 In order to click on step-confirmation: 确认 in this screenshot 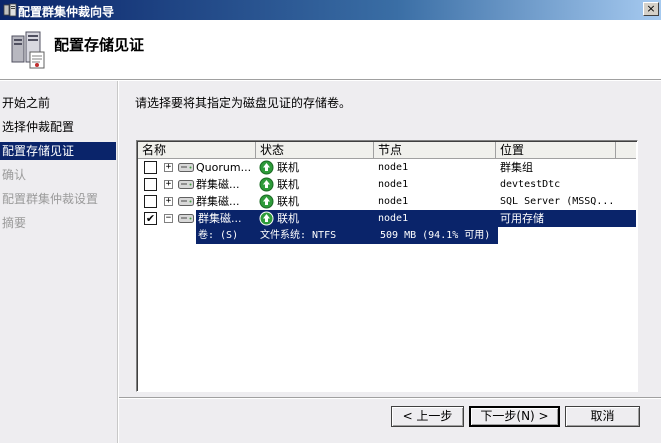, I will do `click(14, 175)`.